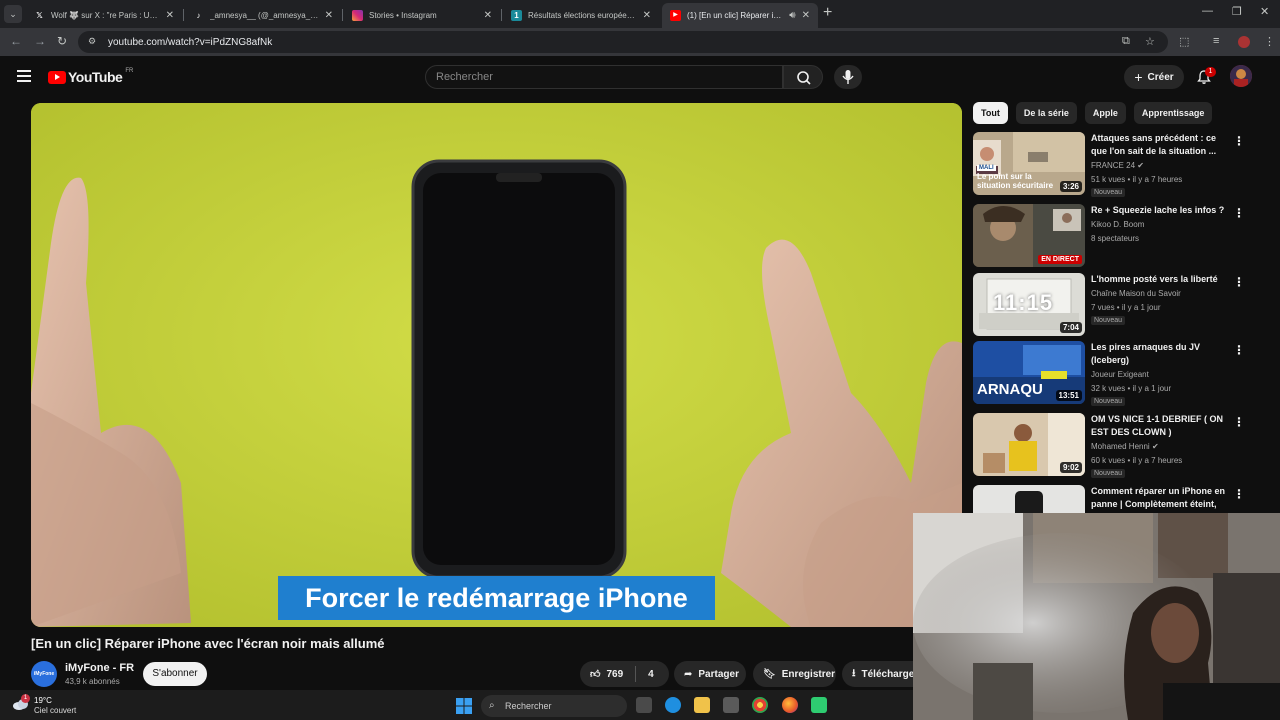 The width and height of the screenshot is (1280, 720). I want to click on channel-avatar: iMyFone, so click(44, 674).